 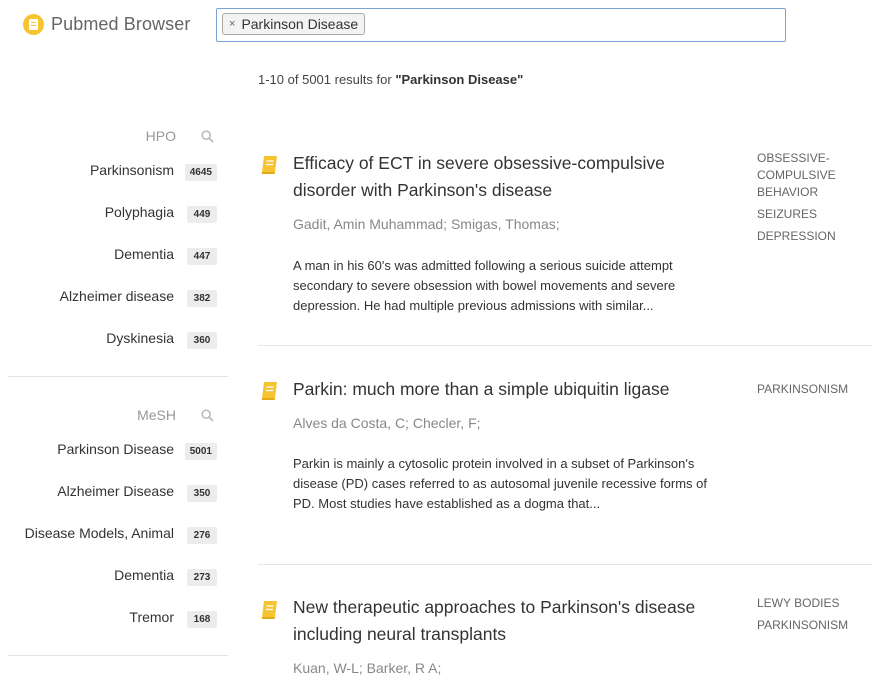 I want to click on facet-title: HPO, so click(x=160, y=136).